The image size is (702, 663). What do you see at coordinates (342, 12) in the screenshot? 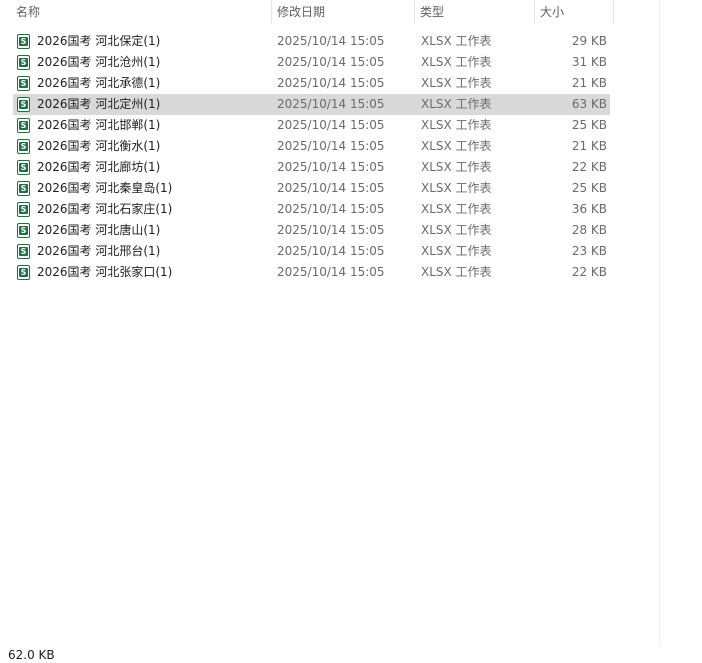
I see `column-header-date-modified: 修改日期` at bounding box center [342, 12].